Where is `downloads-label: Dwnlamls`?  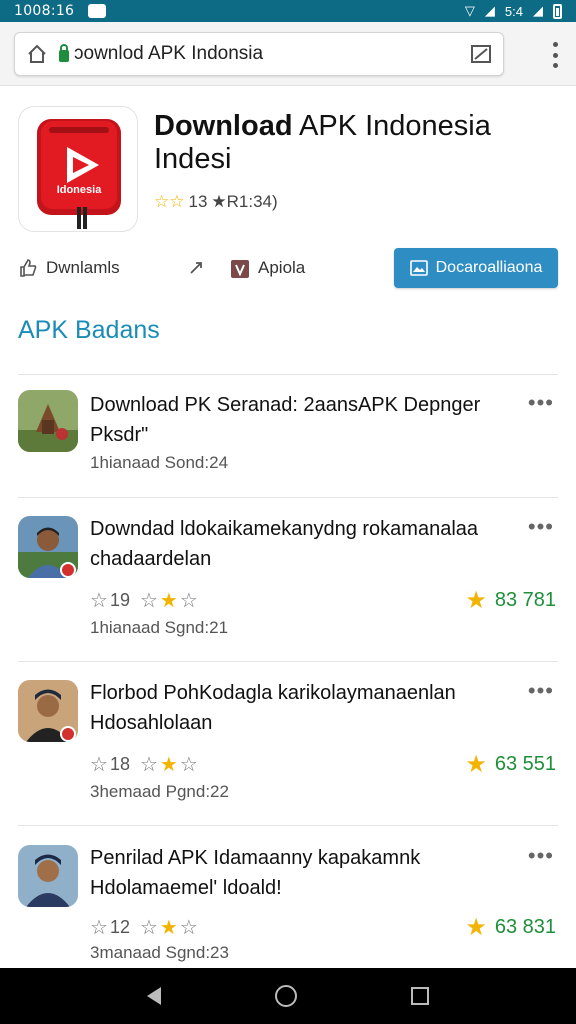 downloads-label: Dwnlamls is located at coordinates (83, 267).